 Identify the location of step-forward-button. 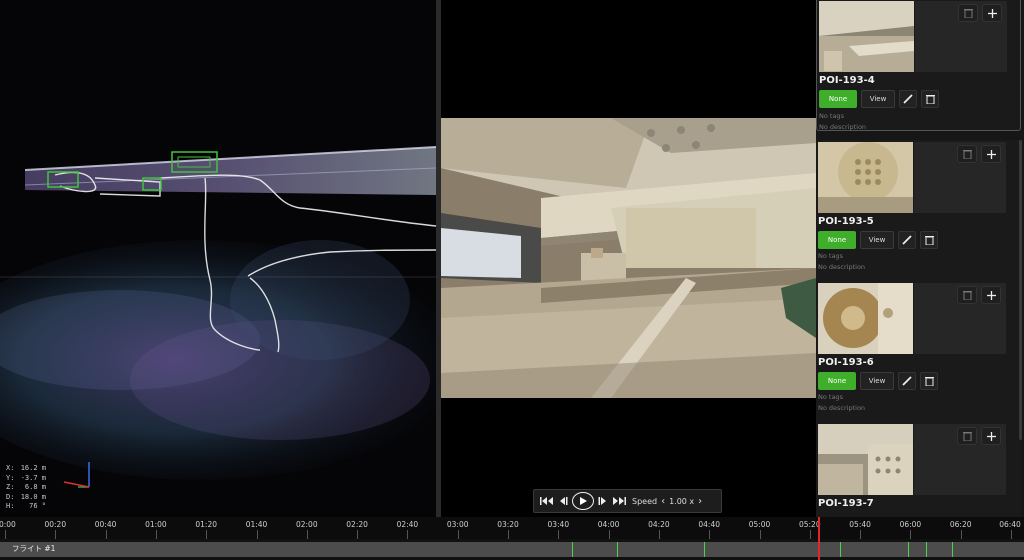
(603, 501).